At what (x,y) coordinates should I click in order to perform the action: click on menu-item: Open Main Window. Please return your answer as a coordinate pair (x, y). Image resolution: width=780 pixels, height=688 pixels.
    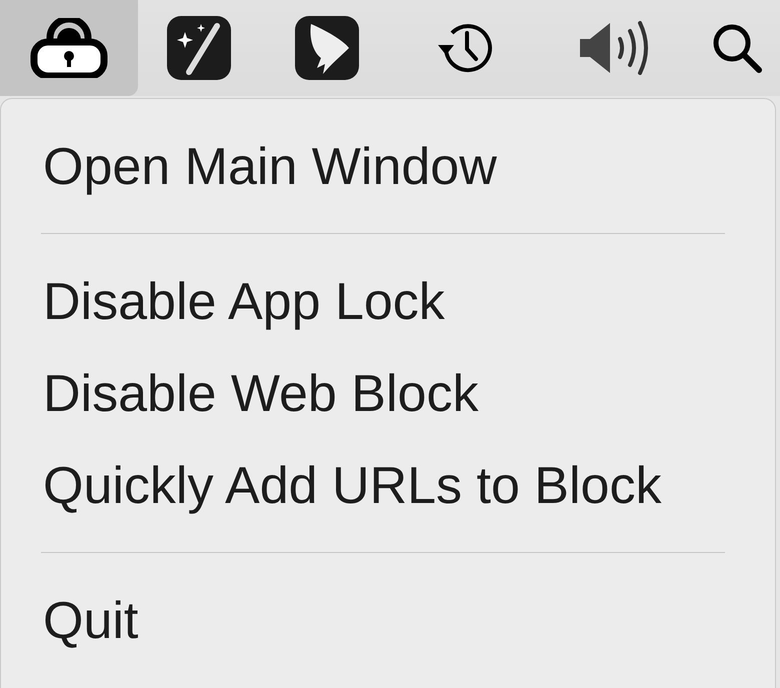
    Looking at the image, I should click on (388, 167).